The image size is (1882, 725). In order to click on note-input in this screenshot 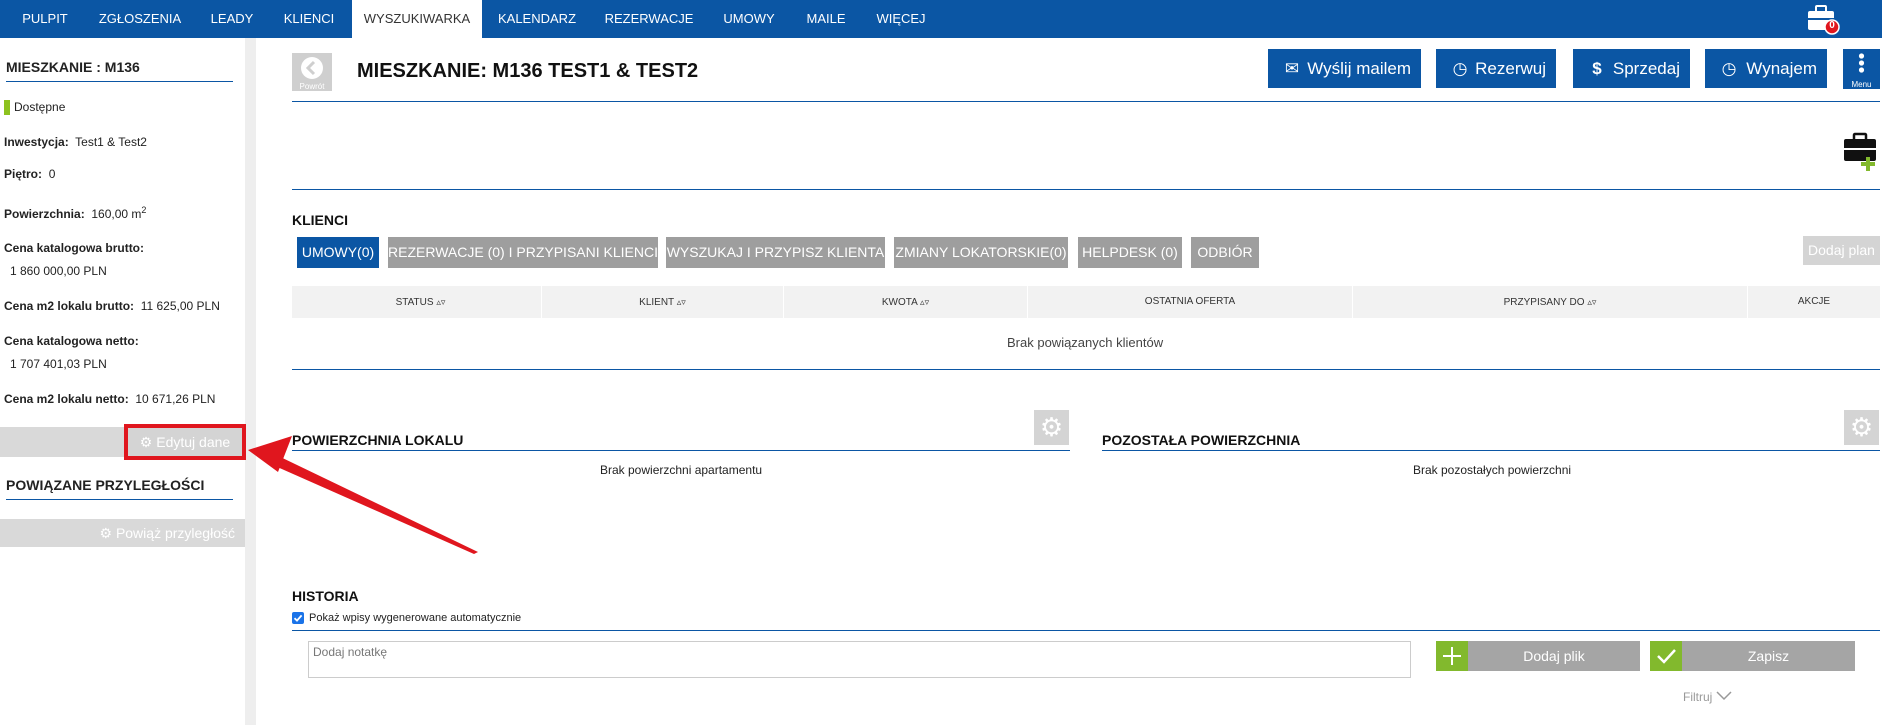, I will do `click(859, 659)`.